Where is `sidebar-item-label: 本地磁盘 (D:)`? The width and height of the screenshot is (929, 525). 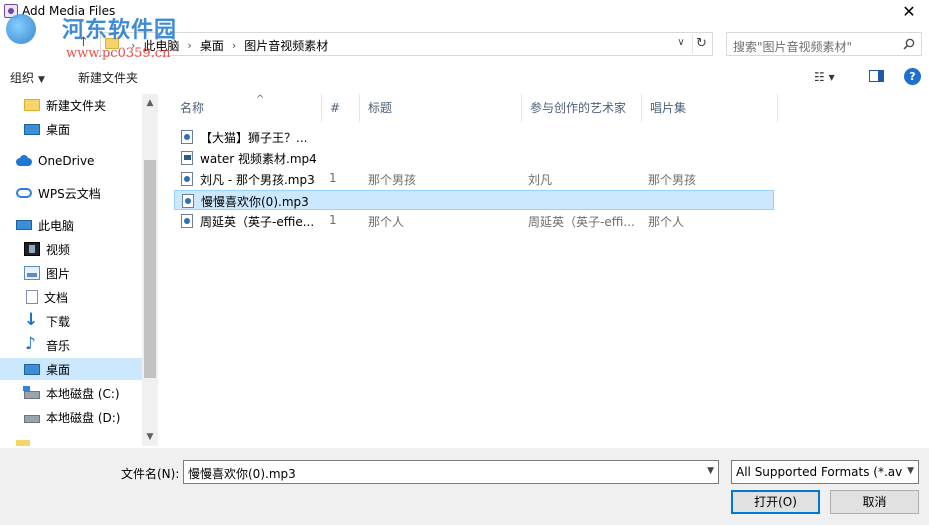 sidebar-item-label: 本地磁盘 (D:) is located at coordinates (83, 417).